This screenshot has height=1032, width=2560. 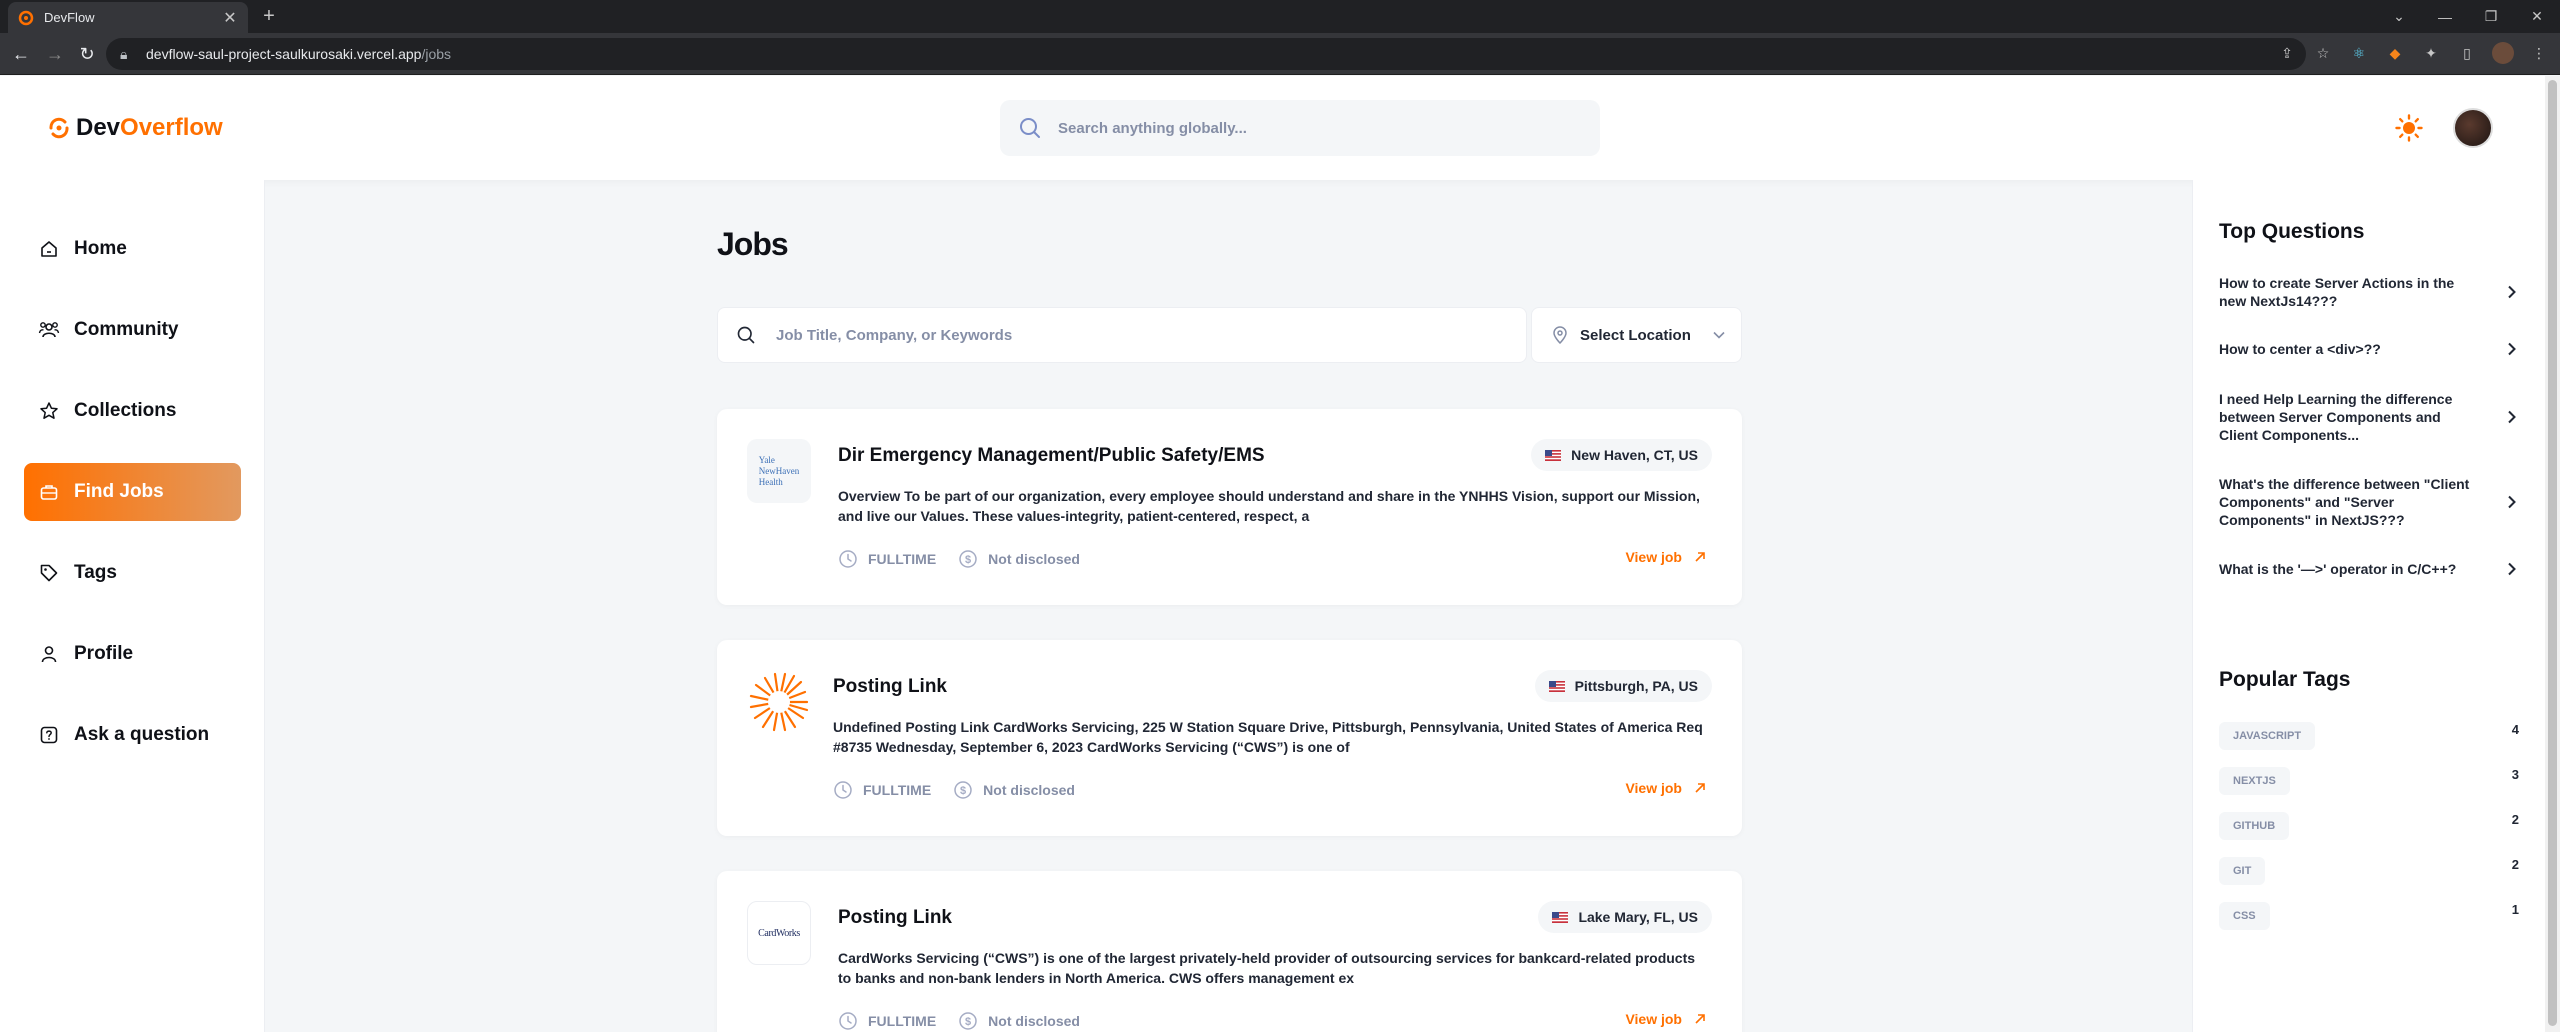 I want to click on company-logo-text: Yale NewHaven Health, so click(x=779, y=471).